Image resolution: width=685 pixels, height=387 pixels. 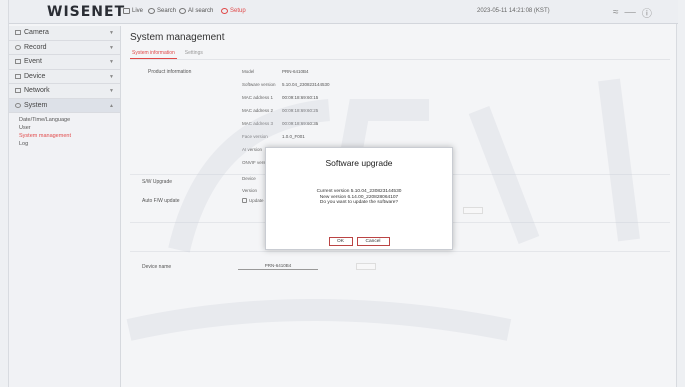 I want to click on dialog-buttons: OK Cancel, so click(x=359, y=241).